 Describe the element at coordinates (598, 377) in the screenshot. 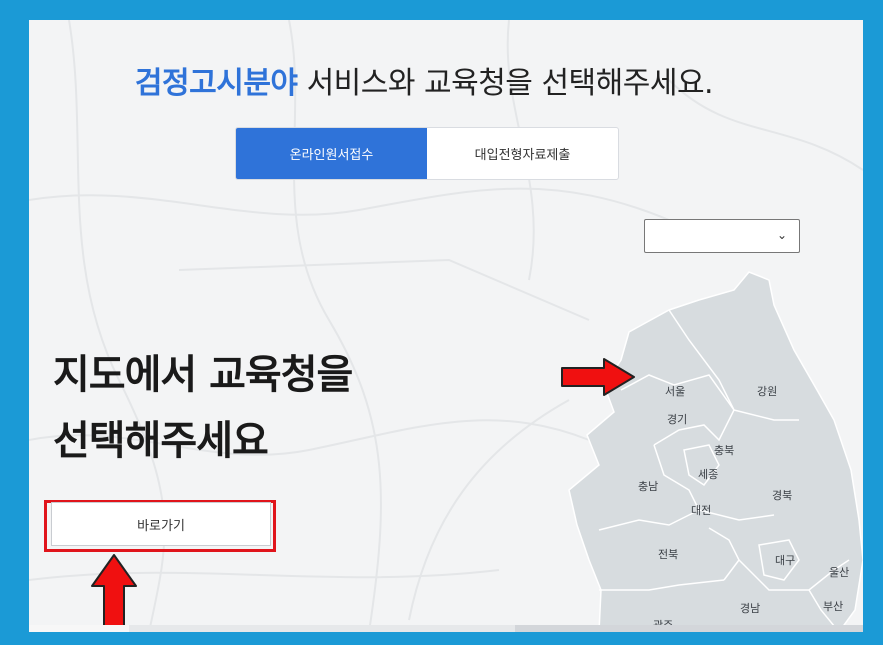

I see `red-arrow-right-icon` at that location.